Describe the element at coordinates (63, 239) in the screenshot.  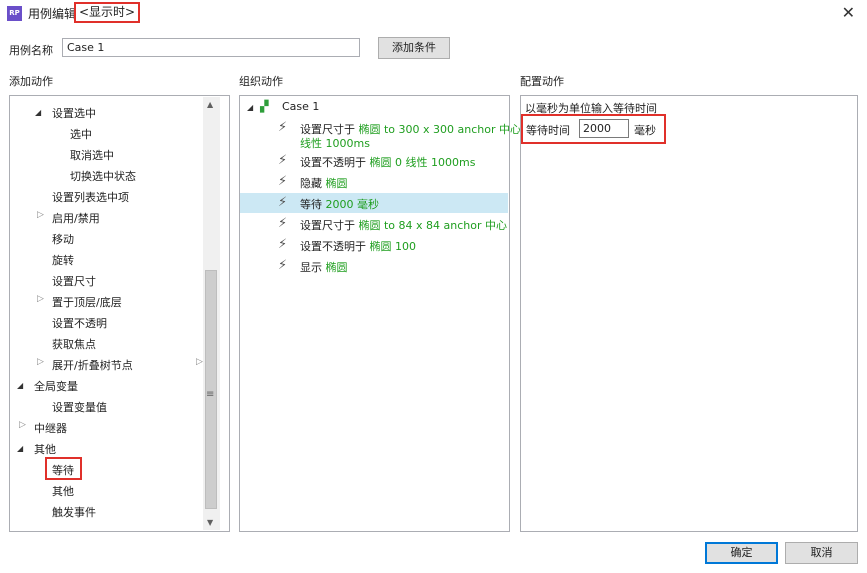
I see `tree-item: 移动` at that location.